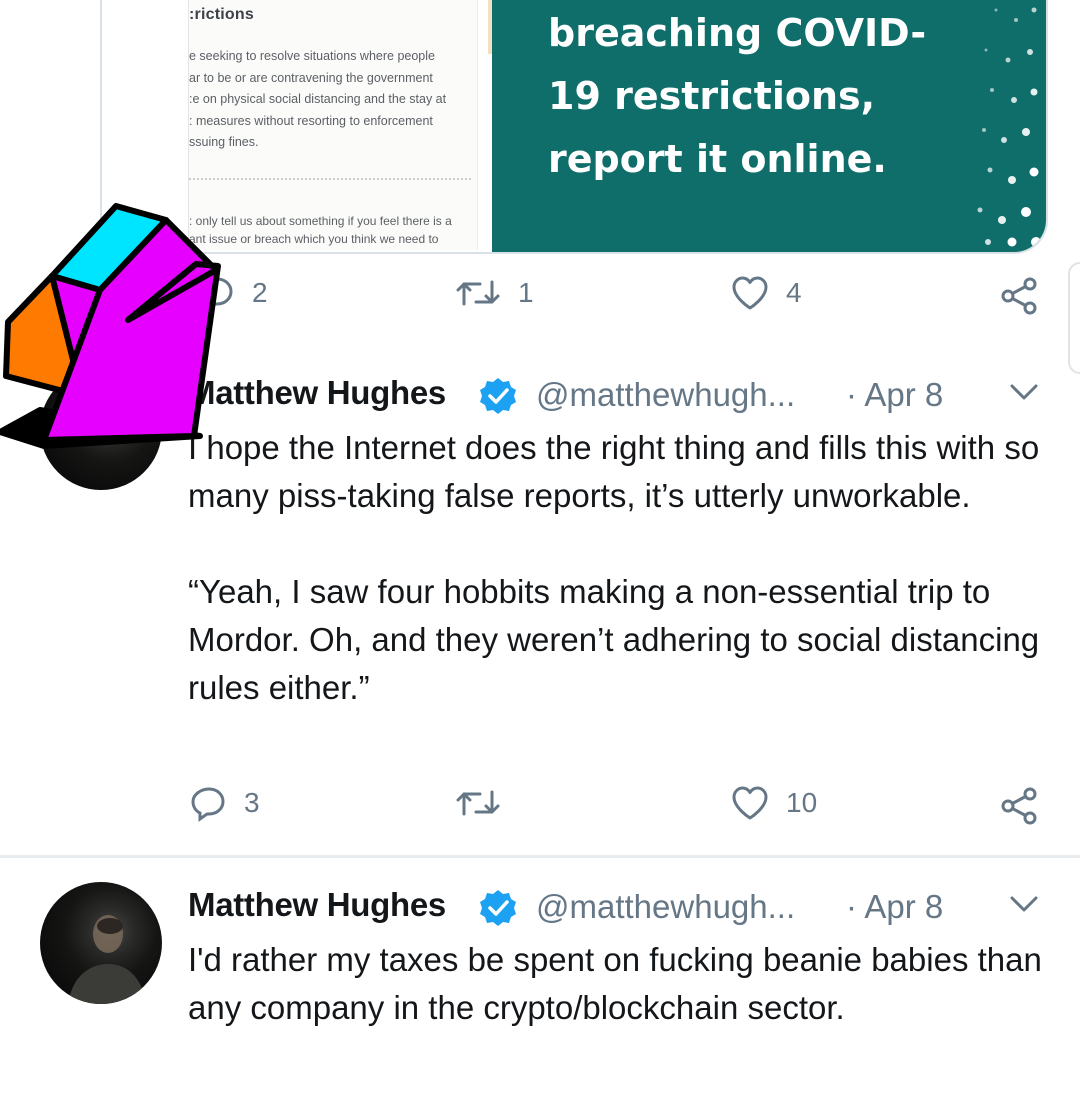 The image size is (1080, 1110). I want to click on prev-retweet-count: 1, so click(526, 292).